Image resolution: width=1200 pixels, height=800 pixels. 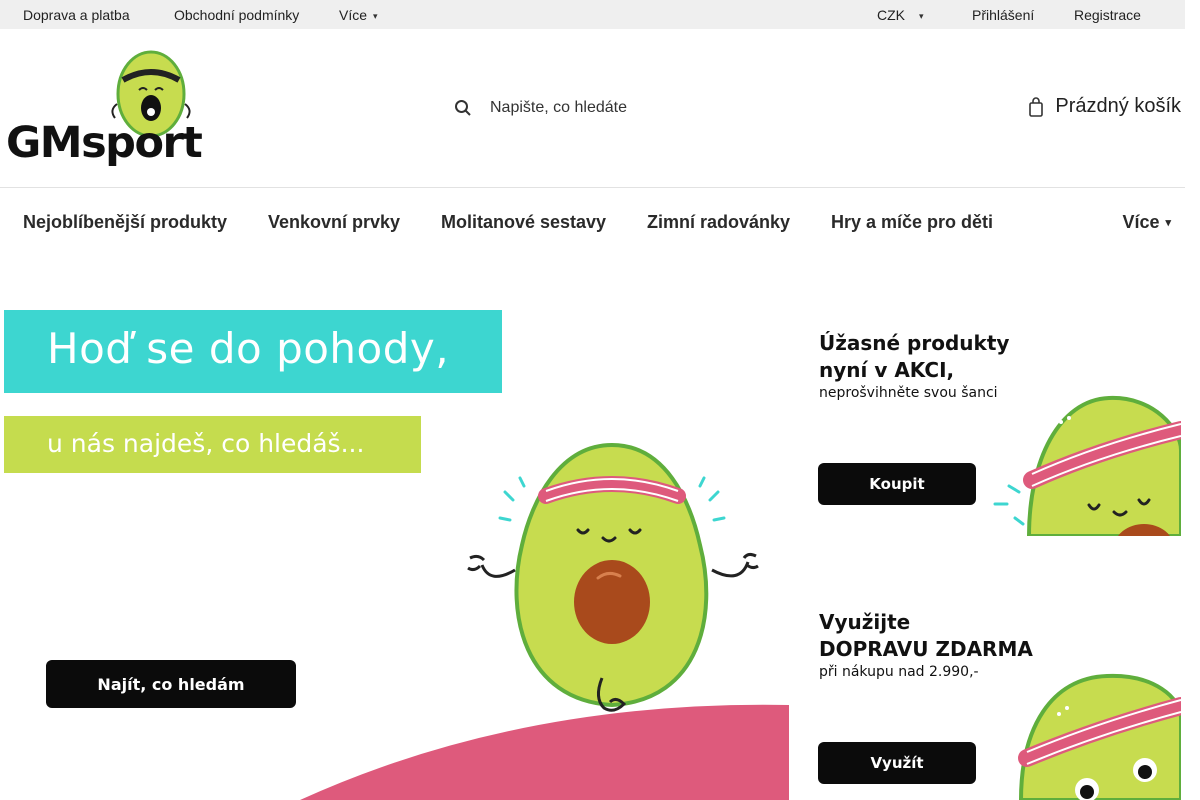 I want to click on use-button: Využít, so click(x=897, y=763).